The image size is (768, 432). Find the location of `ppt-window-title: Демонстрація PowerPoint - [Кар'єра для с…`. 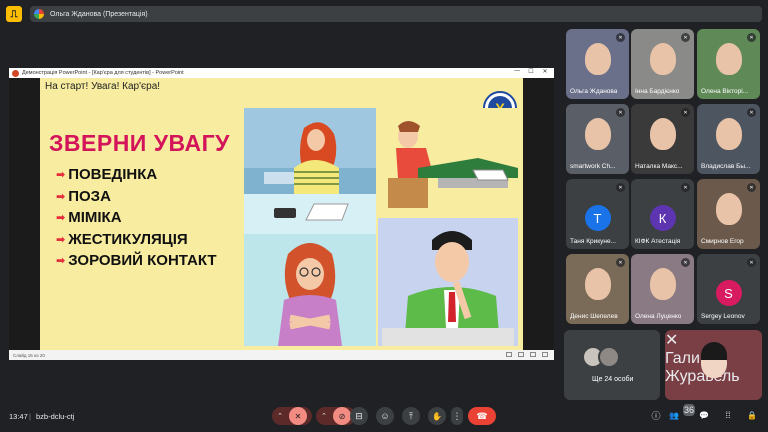

ppt-window-title: Демонстрація PowerPoint - [Кар'єра для с… is located at coordinates (103, 73).